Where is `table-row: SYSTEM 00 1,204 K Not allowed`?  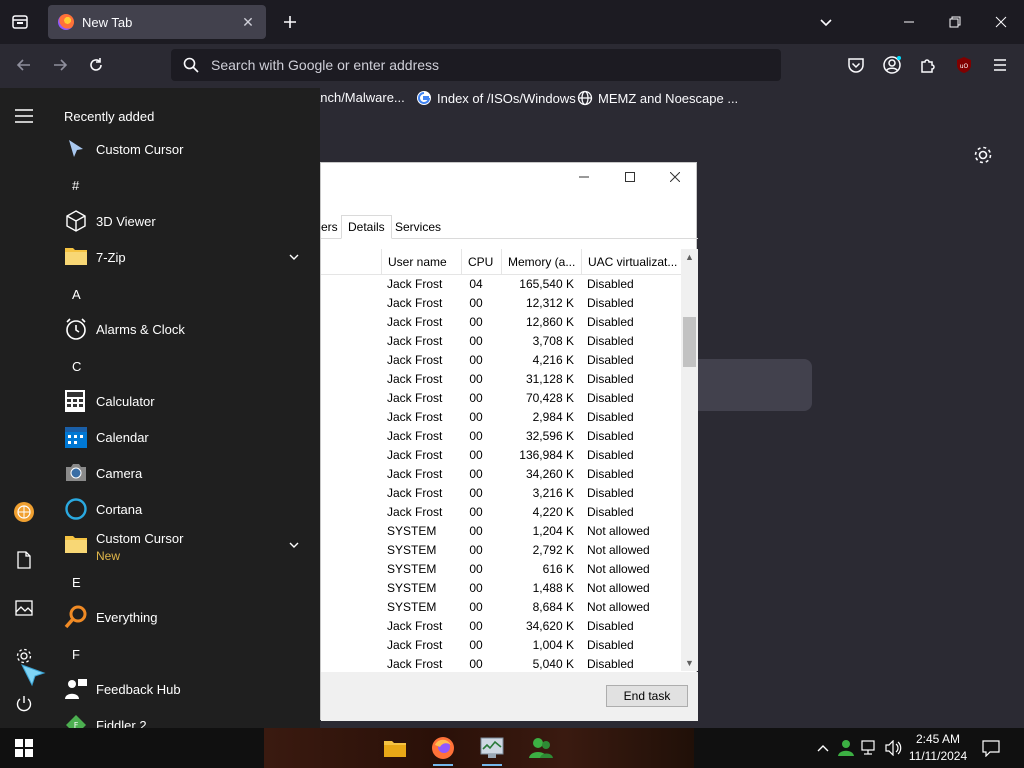 table-row: SYSTEM 00 1,204 K Not allowed is located at coordinates (501, 531).